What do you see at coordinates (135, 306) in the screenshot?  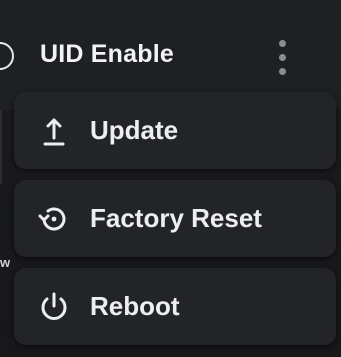 I see `menu-item-reboot-label: Reboot` at bounding box center [135, 306].